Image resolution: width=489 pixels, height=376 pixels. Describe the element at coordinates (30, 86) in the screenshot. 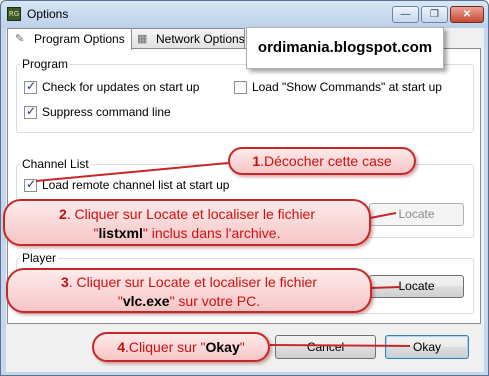

I see `check-updates-checkbox` at that location.